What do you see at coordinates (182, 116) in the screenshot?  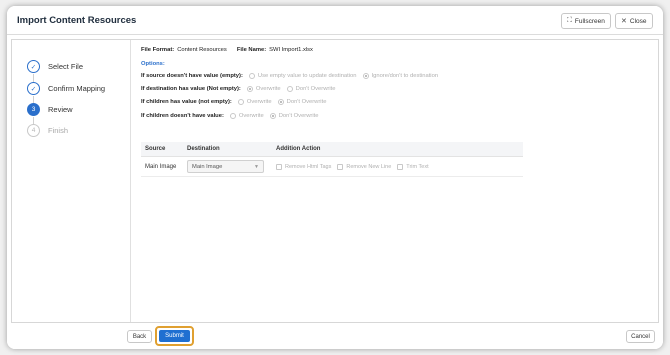 I see `option-question: If children doesn't have value:` at bounding box center [182, 116].